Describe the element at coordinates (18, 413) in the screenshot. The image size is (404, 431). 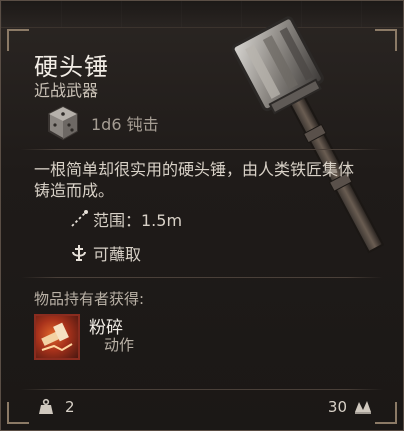
I see `frame-corner-bottom-left` at that location.